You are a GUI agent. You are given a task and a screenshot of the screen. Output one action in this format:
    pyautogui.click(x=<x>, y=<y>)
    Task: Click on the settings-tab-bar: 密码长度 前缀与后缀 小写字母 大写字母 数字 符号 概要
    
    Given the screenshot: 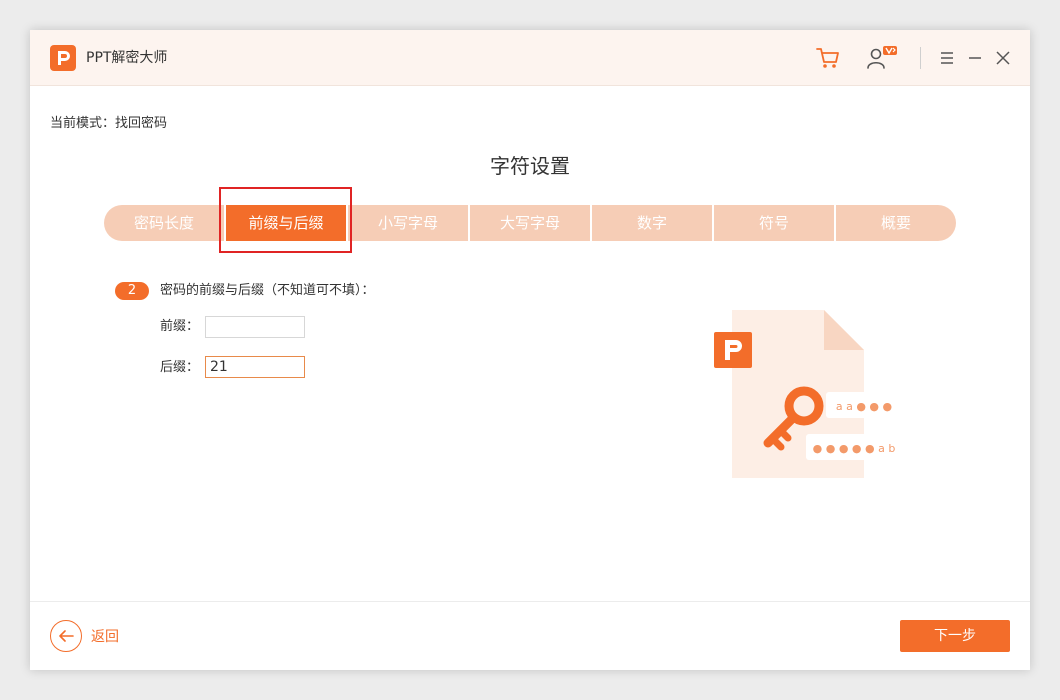 What is the action you would take?
    pyautogui.click(x=530, y=223)
    